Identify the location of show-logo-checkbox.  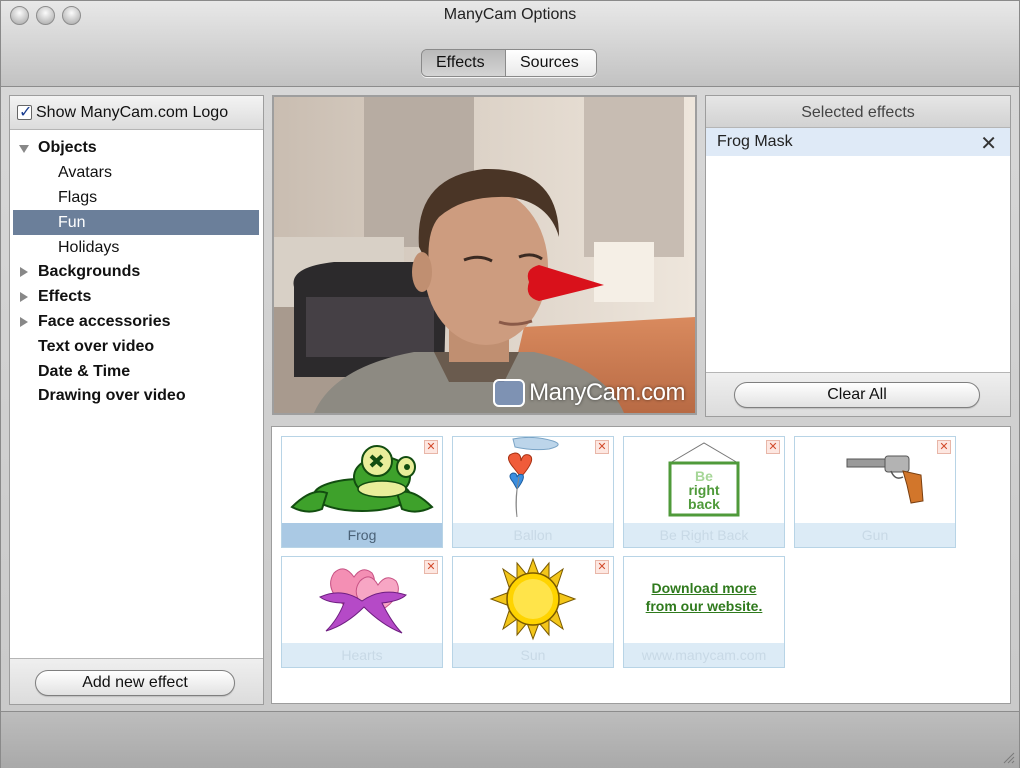
(24, 112).